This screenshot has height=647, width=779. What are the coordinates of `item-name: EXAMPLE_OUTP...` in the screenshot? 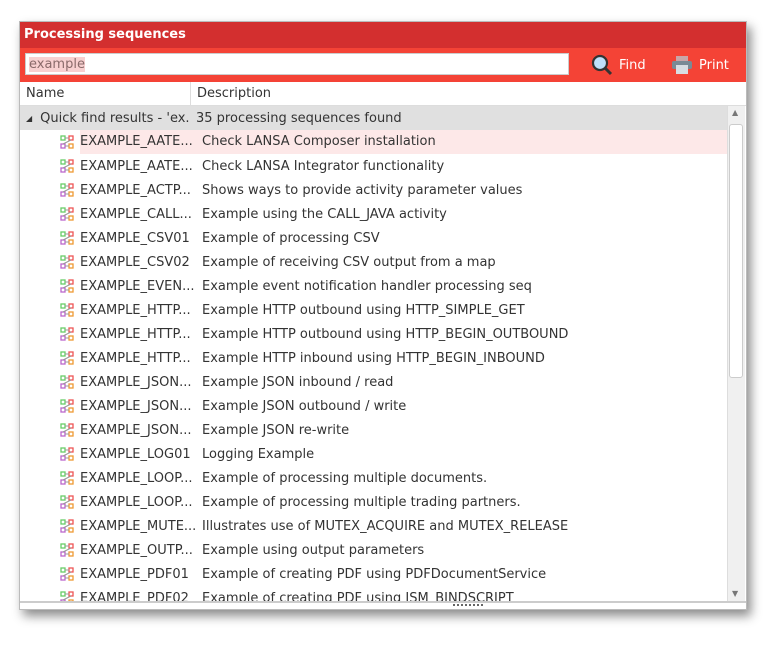 It's located at (136, 550).